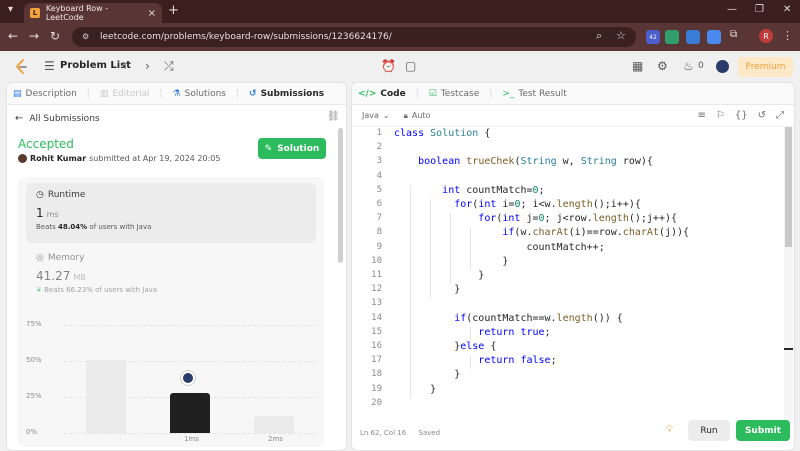  Describe the element at coordinates (169, 66) in the screenshot. I see `shuffle-icon: ⤮` at that location.